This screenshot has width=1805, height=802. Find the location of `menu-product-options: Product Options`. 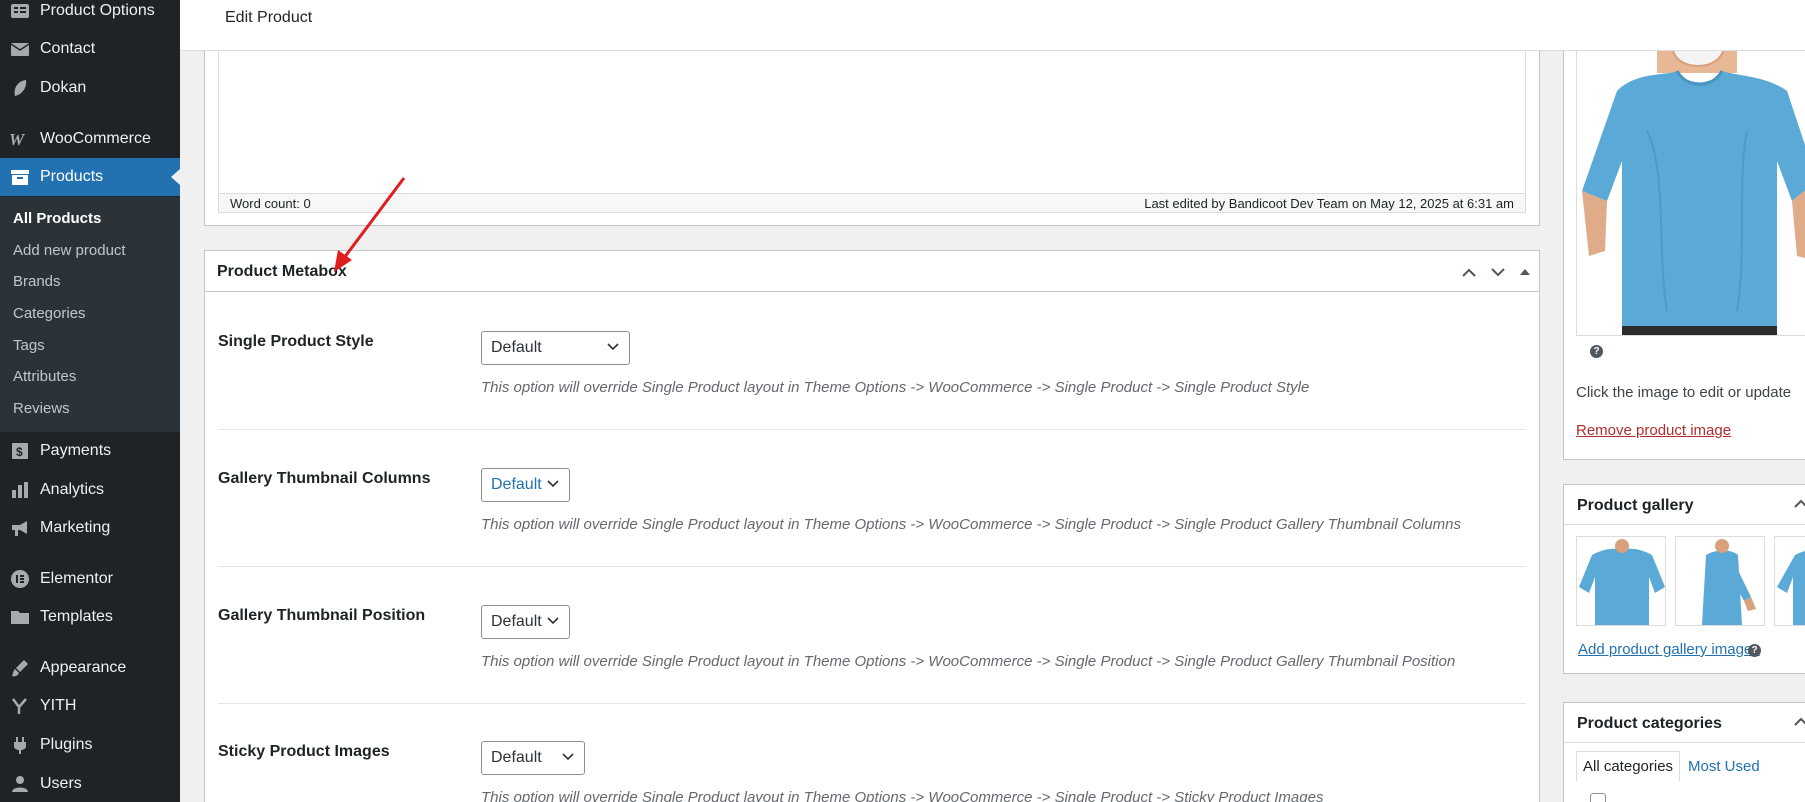

menu-product-options: Product Options is located at coordinates (90, 15).